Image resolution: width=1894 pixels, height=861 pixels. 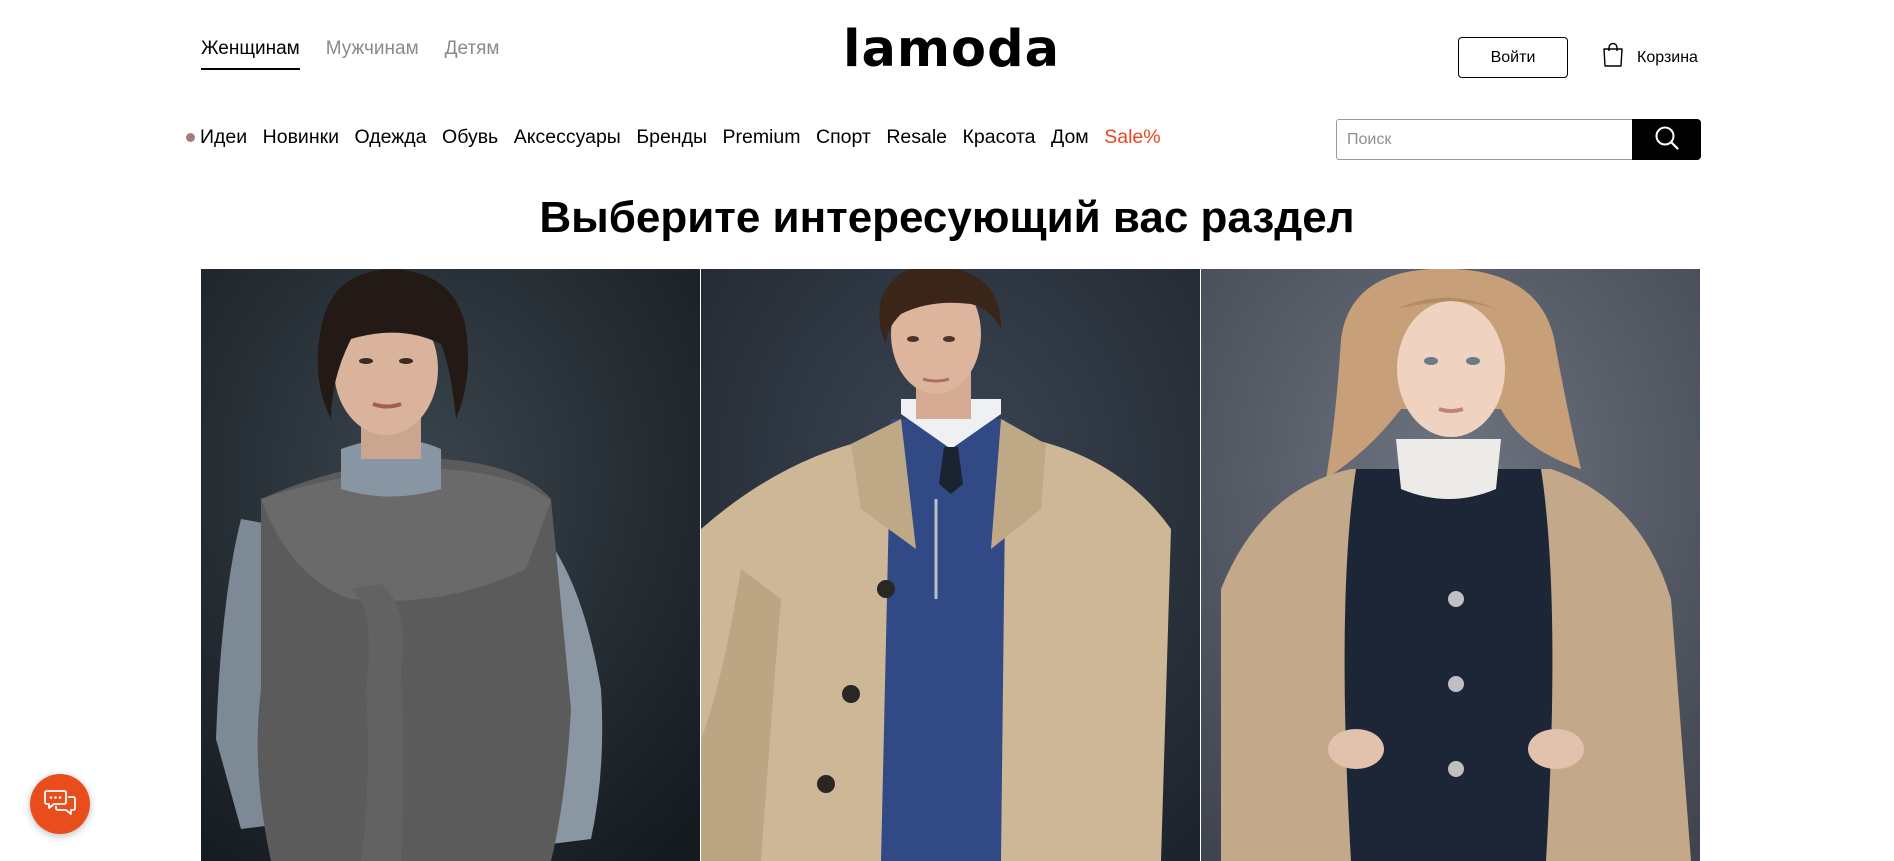 I want to click on nav-item-sport: Спорт, so click(x=843, y=137).